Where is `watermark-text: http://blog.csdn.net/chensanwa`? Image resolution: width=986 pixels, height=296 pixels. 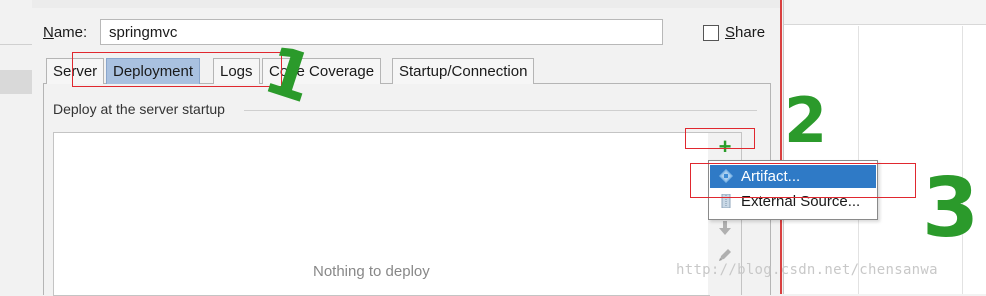
watermark-text: http://blog.csdn.net/chensanwa is located at coordinates (807, 270).